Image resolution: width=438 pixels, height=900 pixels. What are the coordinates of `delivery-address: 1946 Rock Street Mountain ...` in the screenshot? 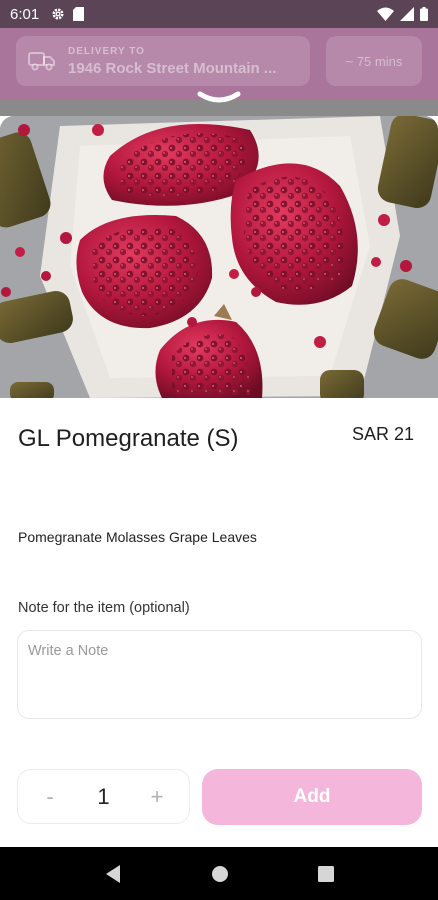 It's located at (172, 68).